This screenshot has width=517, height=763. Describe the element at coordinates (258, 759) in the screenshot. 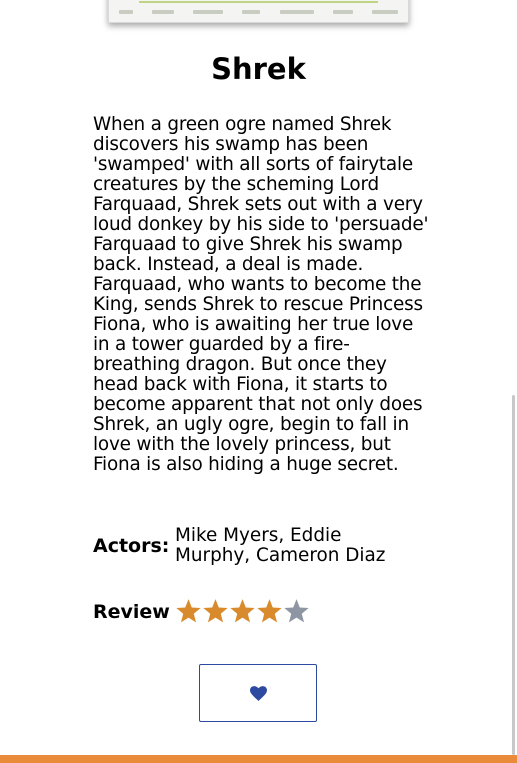

I see `footer-bar` at that location.